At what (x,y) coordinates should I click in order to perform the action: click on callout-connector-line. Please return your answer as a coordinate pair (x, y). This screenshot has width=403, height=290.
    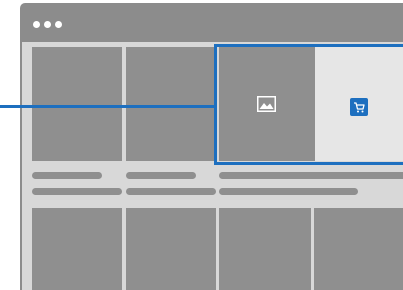
    Looking at the image, I should click on (108, 106).